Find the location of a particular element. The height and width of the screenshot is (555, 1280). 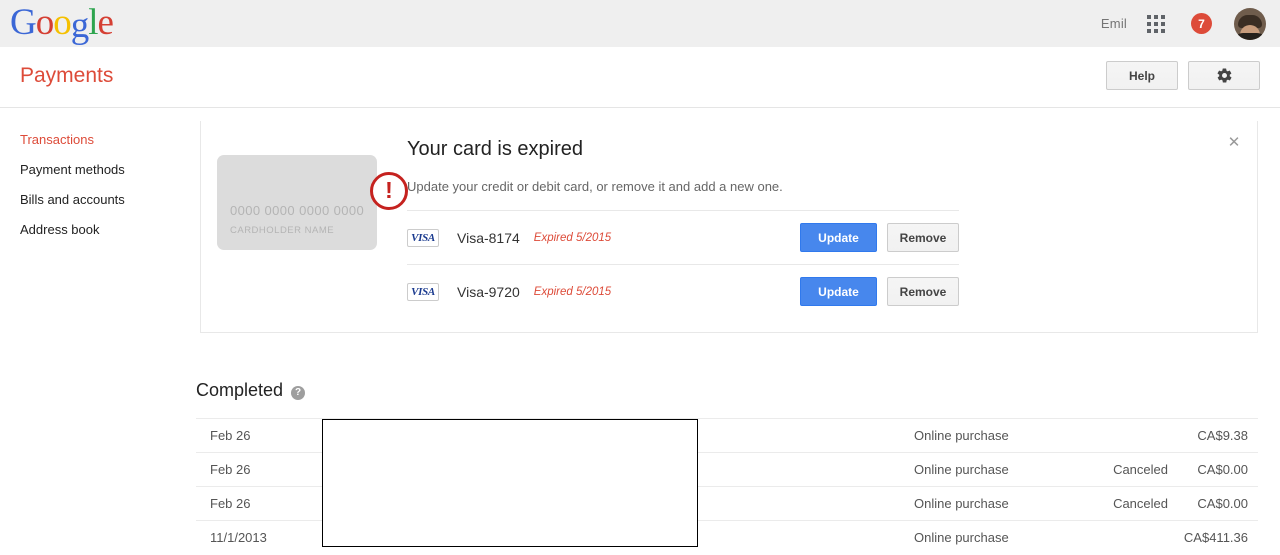

logo-letter-o1: o is located at coordinates (44, 22).